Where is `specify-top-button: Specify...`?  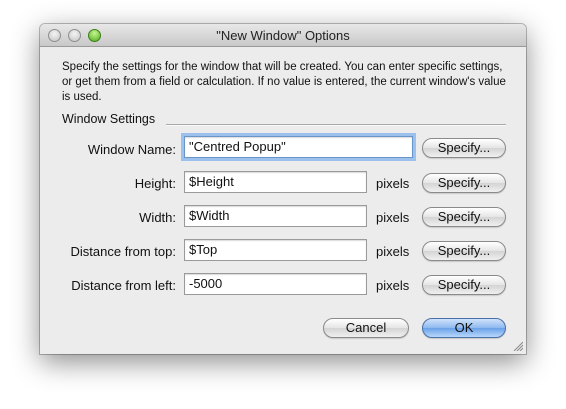
specify-top-button: Specify... is located at coordinates (464, 251).